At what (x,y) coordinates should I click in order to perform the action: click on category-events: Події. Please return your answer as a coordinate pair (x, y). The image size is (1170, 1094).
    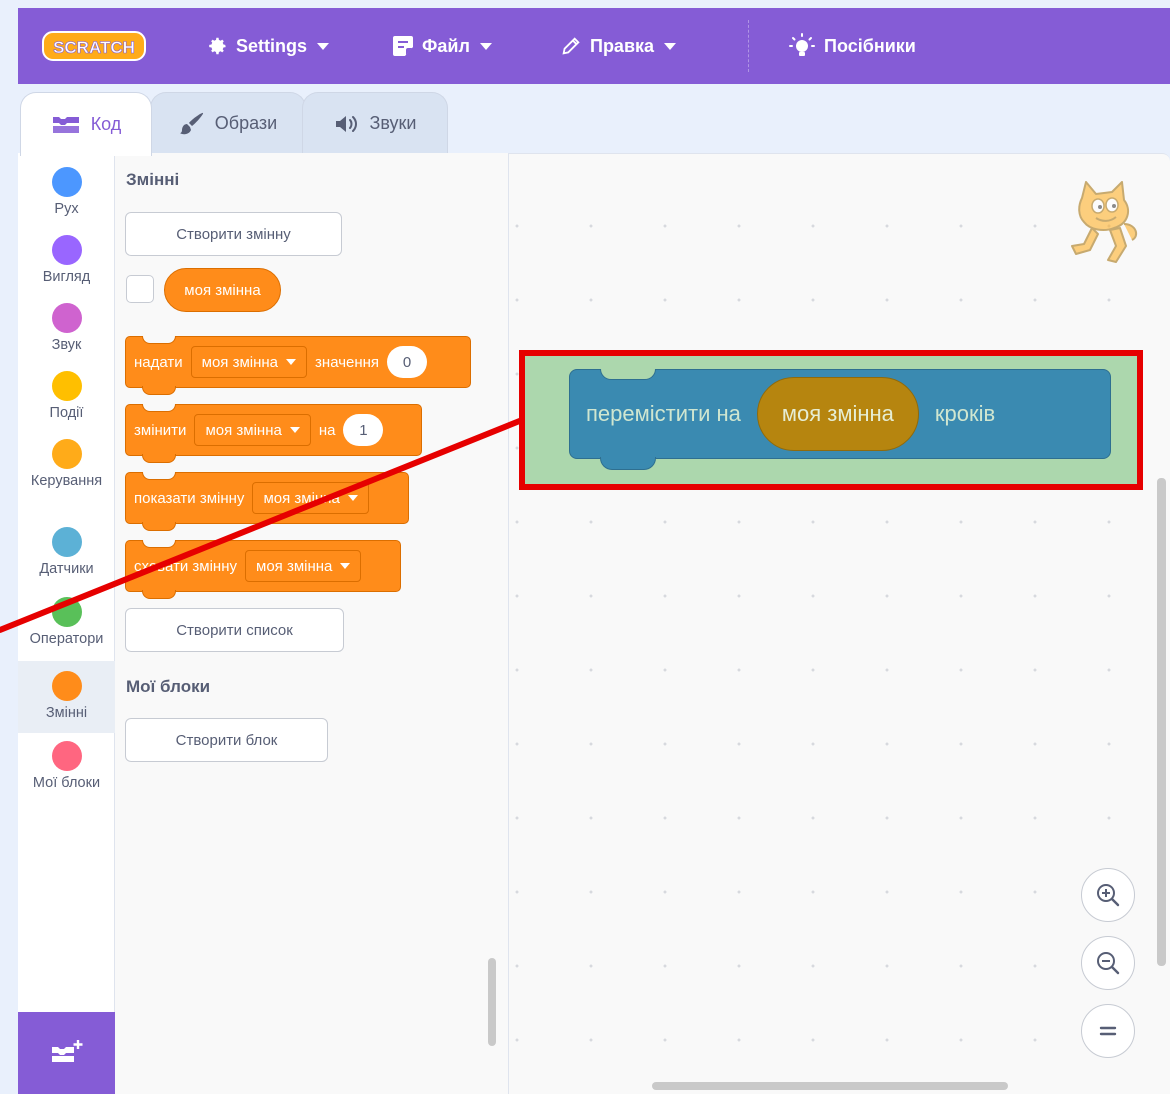
    Looking at the image, I should click on (66, 397).